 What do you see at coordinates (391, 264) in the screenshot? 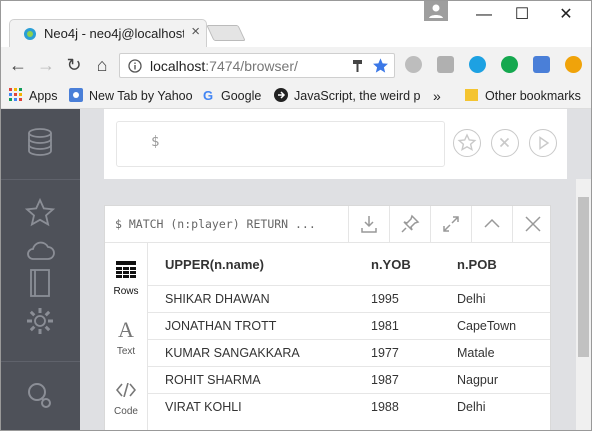
I see `column-header: n.YOB` at bounding box center [391, 264].